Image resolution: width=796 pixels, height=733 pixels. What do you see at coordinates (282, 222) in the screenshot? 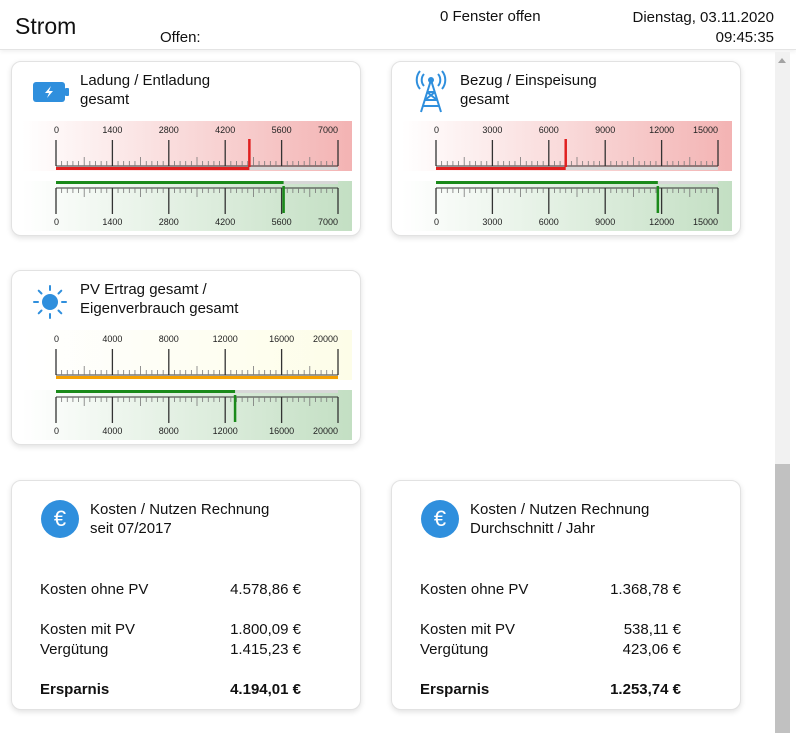
I see `gauge-bottom-tick-label: 5600` at bounding box center [282, 222].